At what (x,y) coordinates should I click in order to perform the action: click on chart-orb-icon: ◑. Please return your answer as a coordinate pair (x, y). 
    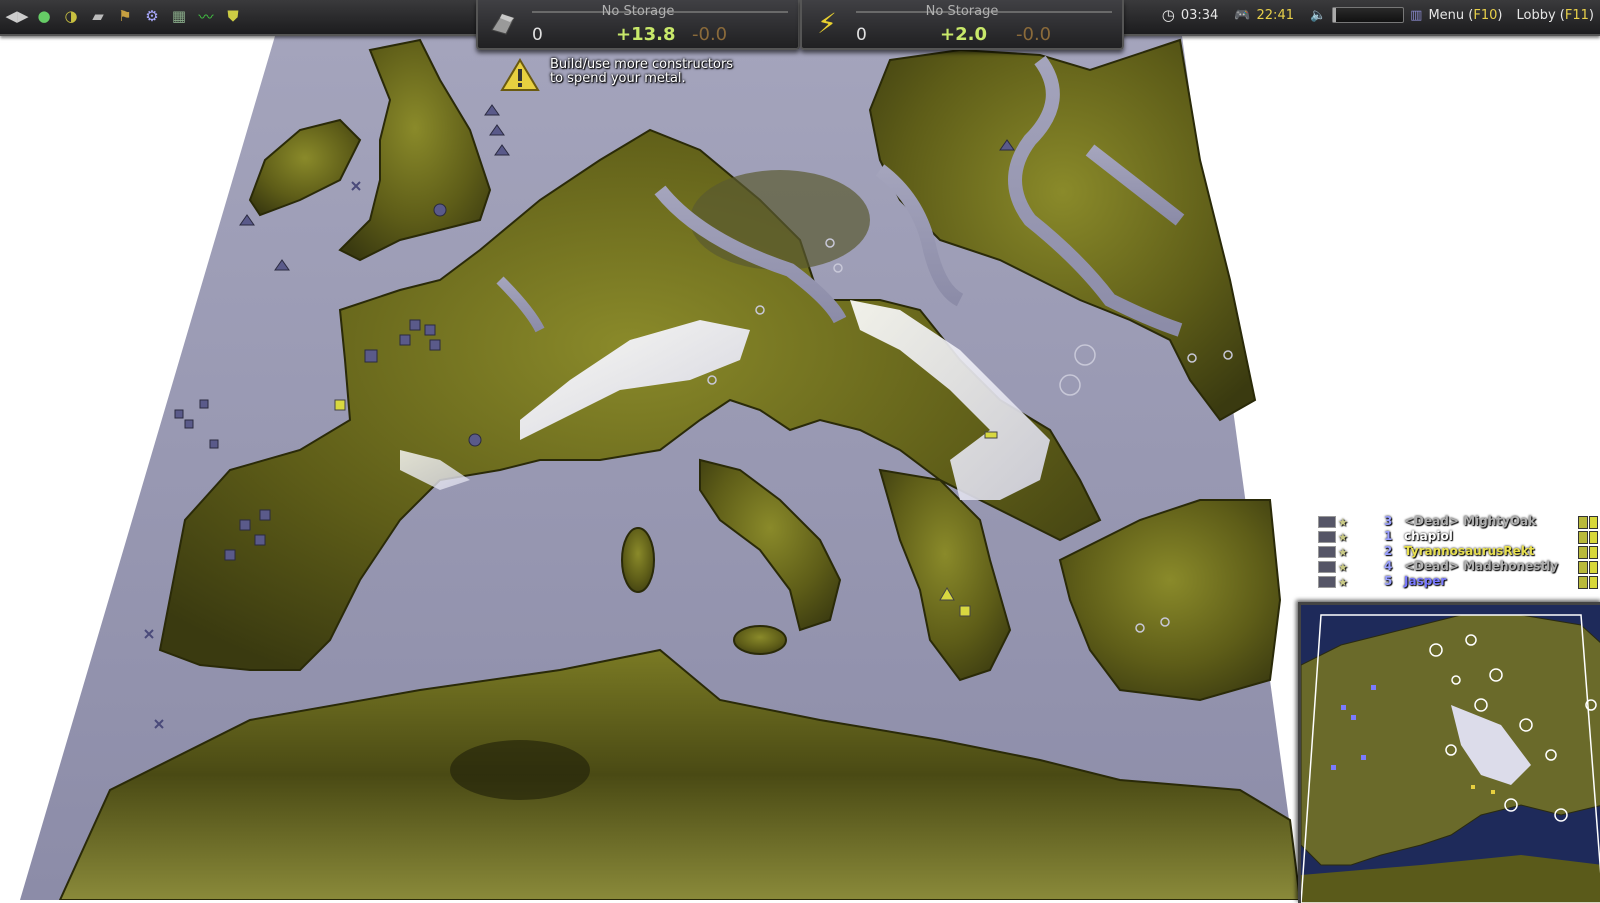
    Looking at the image, I should click on (71, 16).